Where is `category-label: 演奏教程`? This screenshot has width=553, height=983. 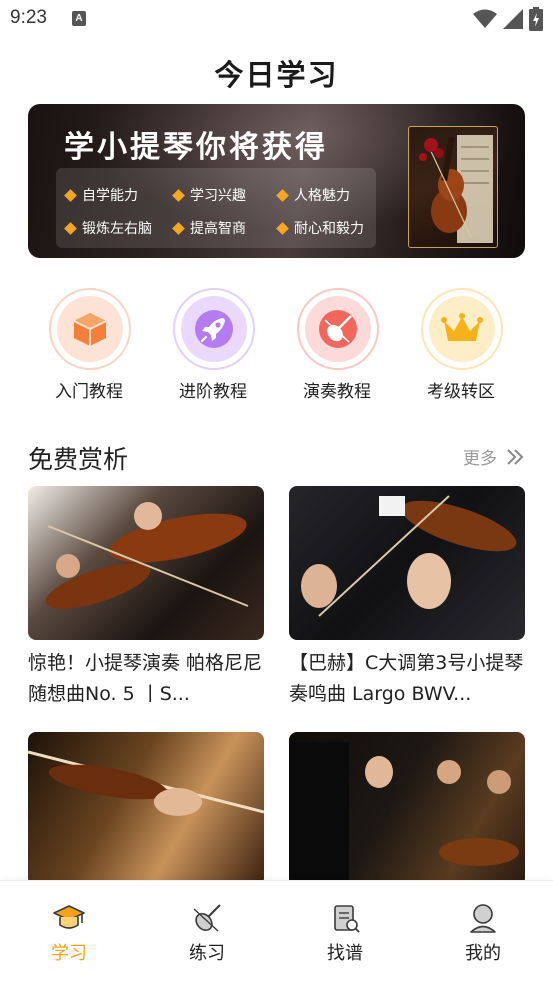
category-label: 演奏教程 is located at coordinates (337, 392).